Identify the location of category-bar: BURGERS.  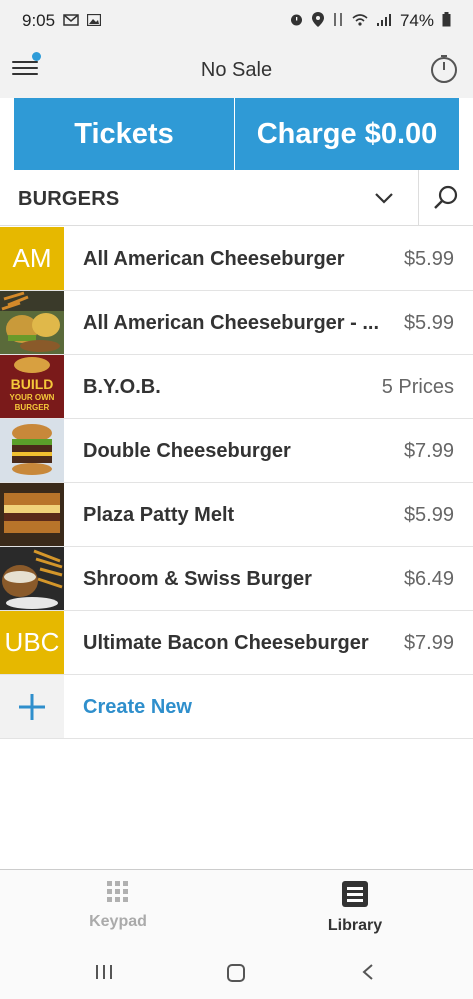
(236, 198).